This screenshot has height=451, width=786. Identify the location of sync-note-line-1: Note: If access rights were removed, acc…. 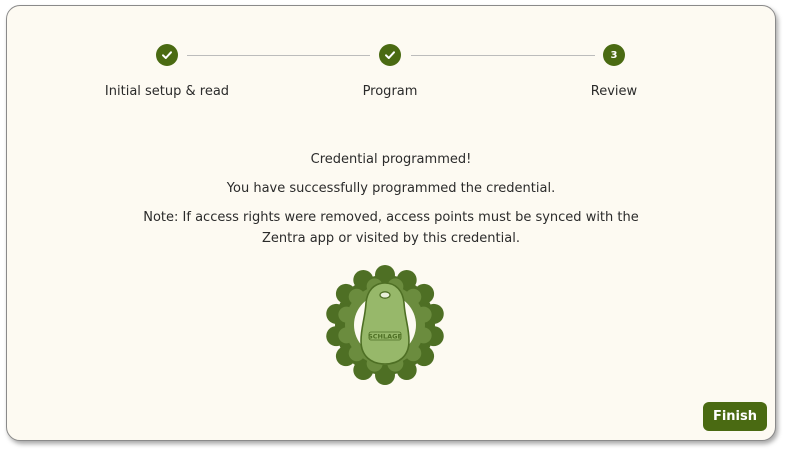
(391, 217).